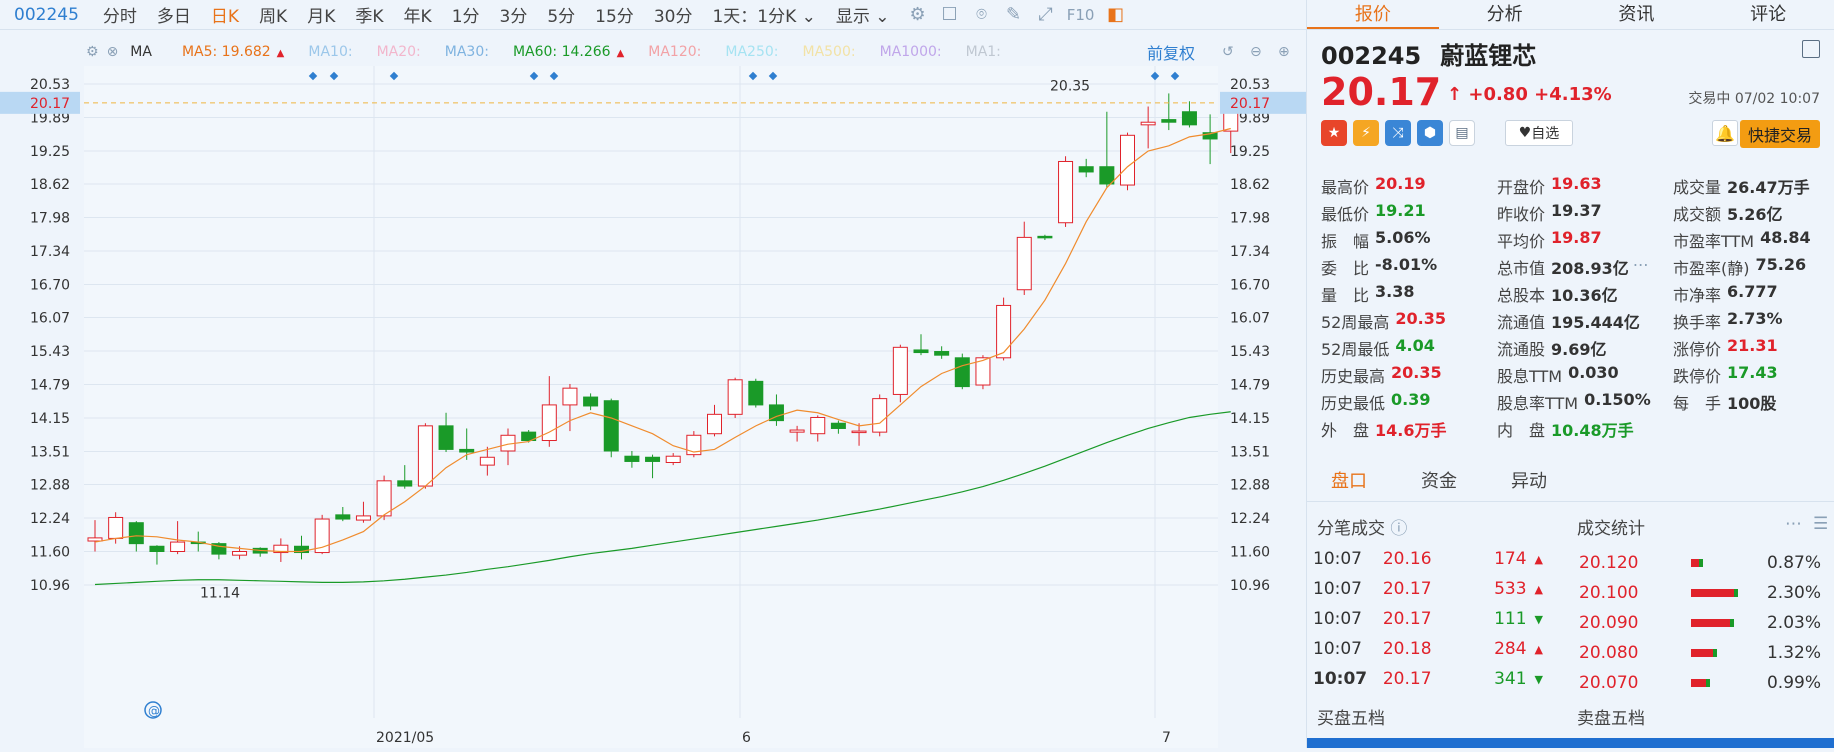 The image size is (1834, 752). I want to click on fullscreen-icon: ⤢, so click(1046, 15).